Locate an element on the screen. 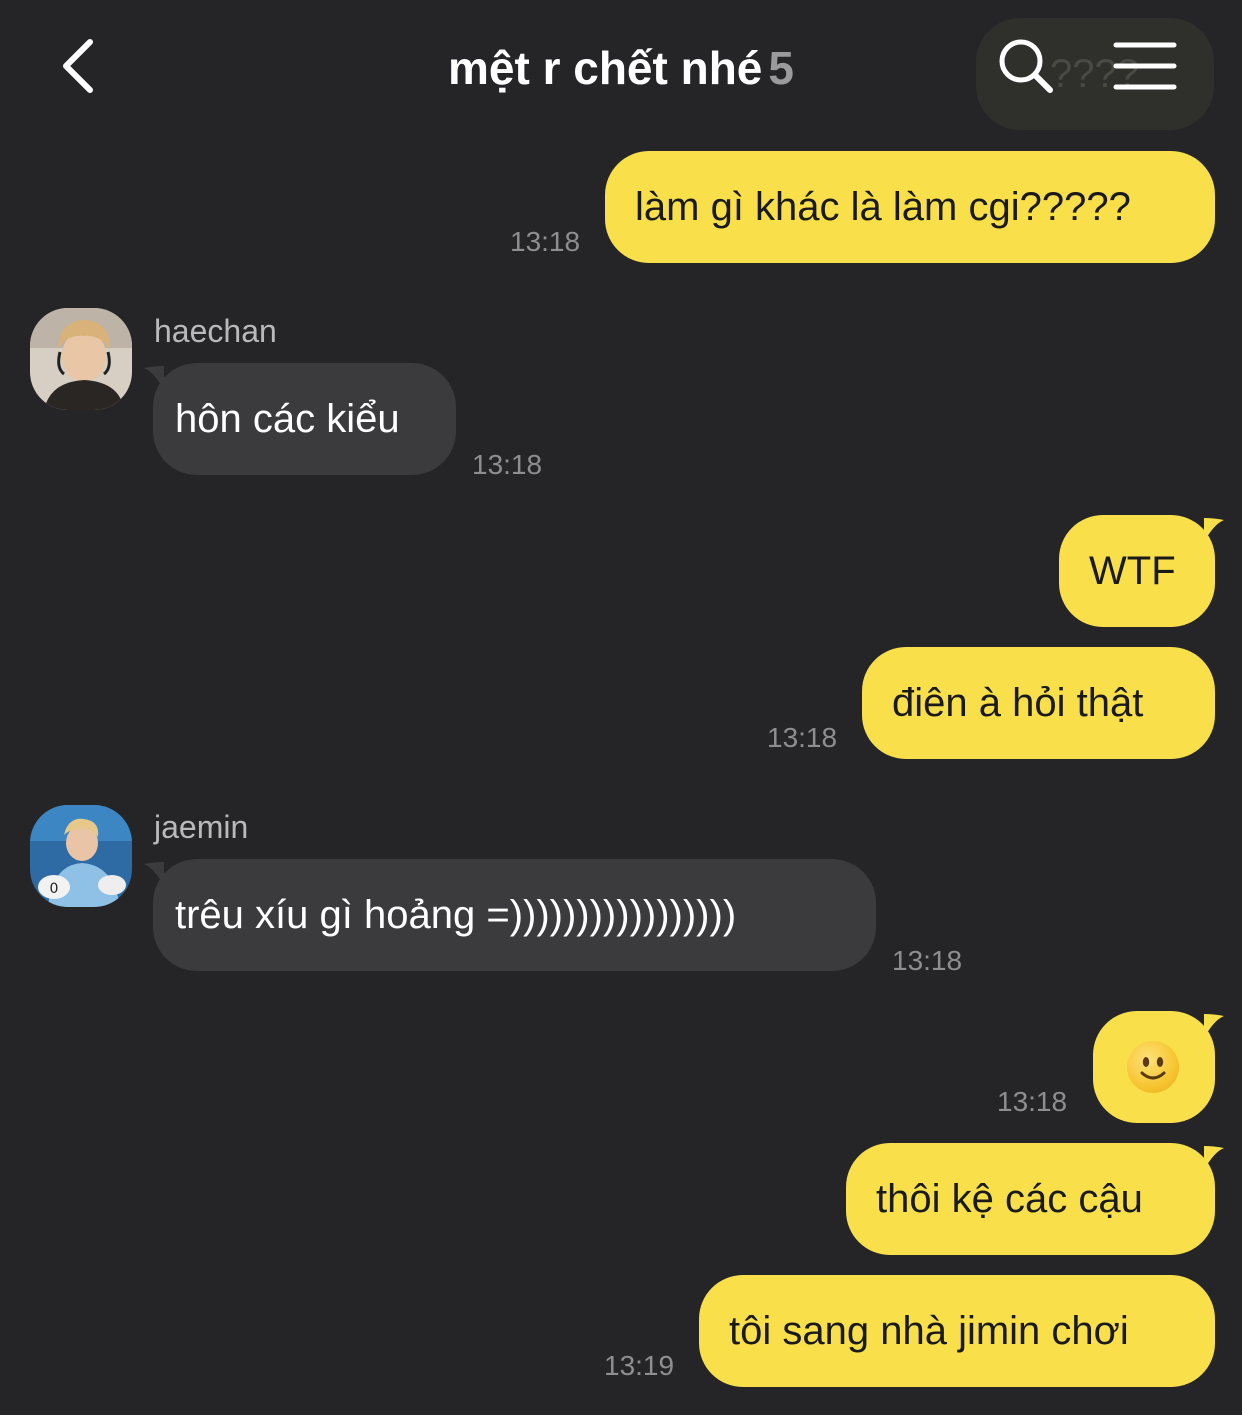 This screenshot has width=1242, height=1415. message-text: điên à hỏi thật is located at coordinates (1018, 703).